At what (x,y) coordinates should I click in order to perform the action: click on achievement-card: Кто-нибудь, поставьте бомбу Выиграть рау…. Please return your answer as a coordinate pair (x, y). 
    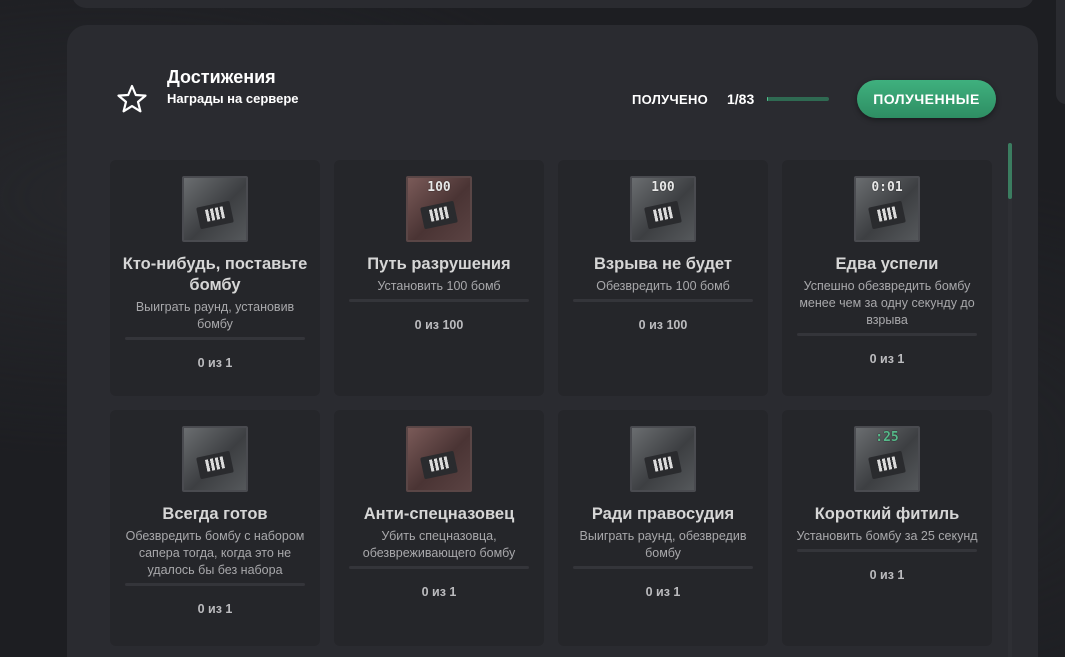
    Looking at the image, I should click on (215, 278).